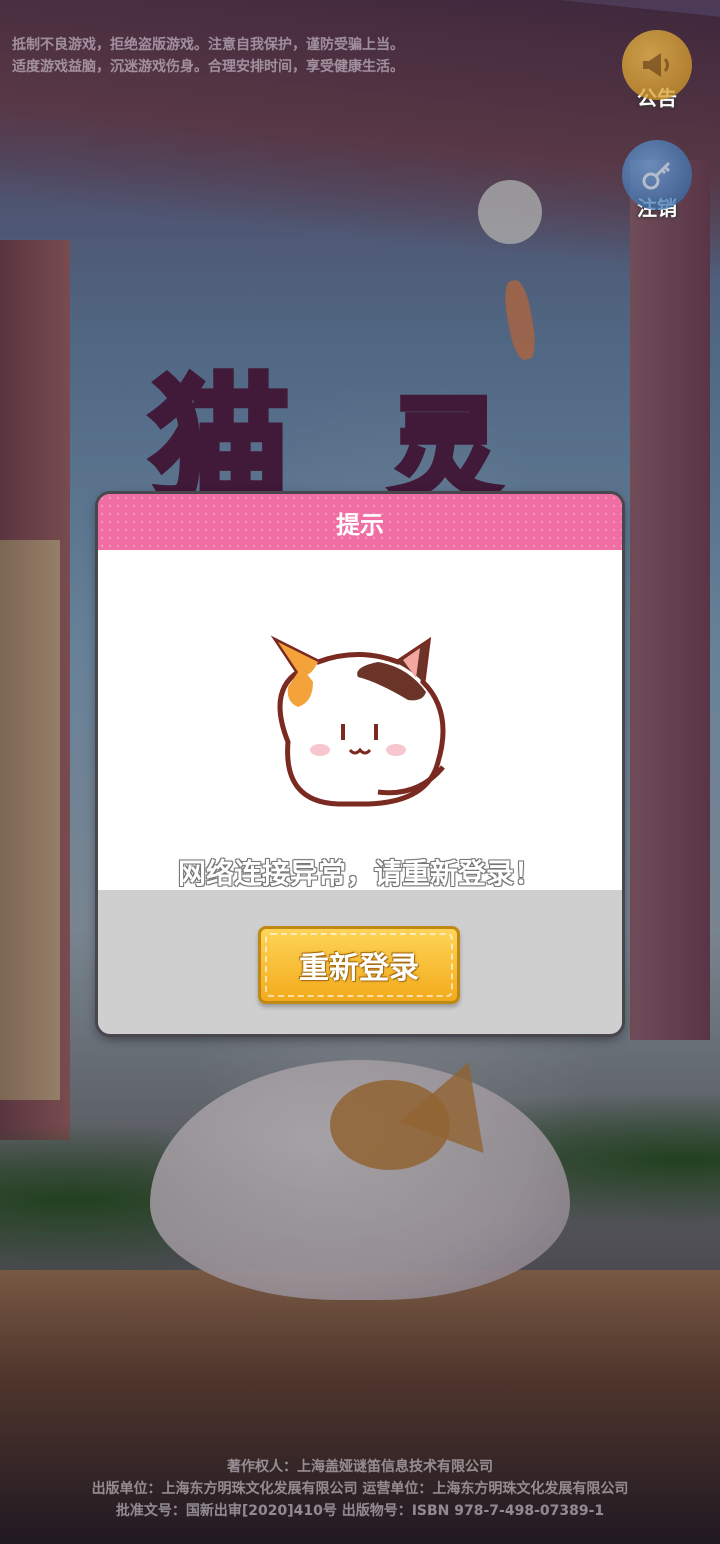  Describe the element at coordinates (208, 67) in the screenshot. I see `notice-line: 适度游戏益脑，沉迷游戏伤身。合理安排时间，享受健康生活。` at that location.